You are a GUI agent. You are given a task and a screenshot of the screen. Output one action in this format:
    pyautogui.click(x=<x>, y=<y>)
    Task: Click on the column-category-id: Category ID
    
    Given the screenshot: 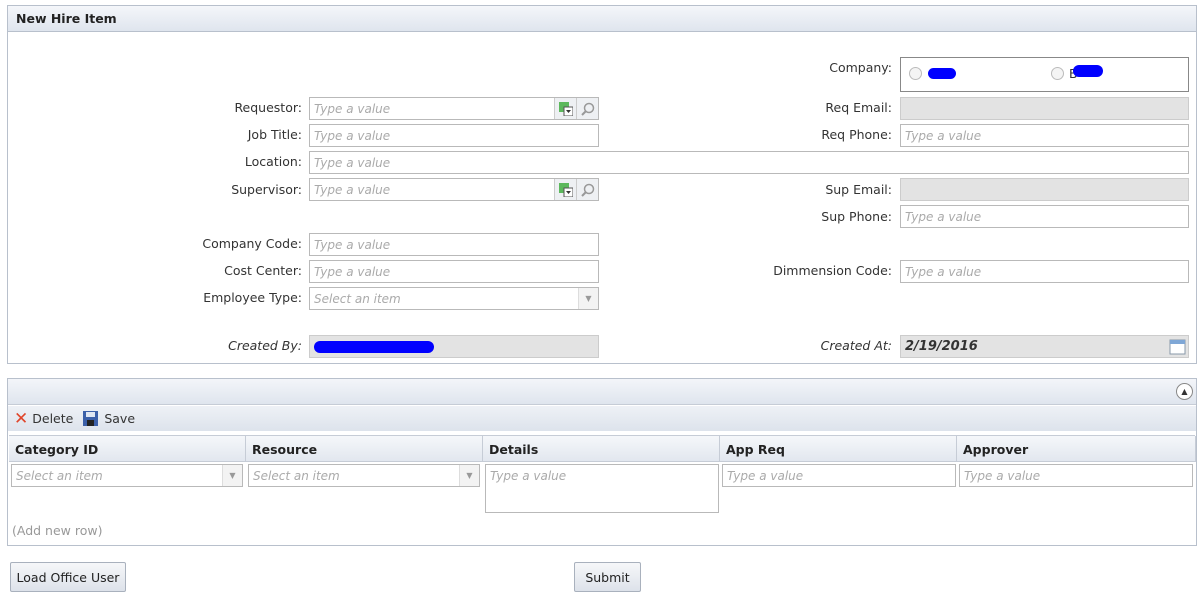 What is the action you would take?
    pyautogui.click(x=127, y=449)
    